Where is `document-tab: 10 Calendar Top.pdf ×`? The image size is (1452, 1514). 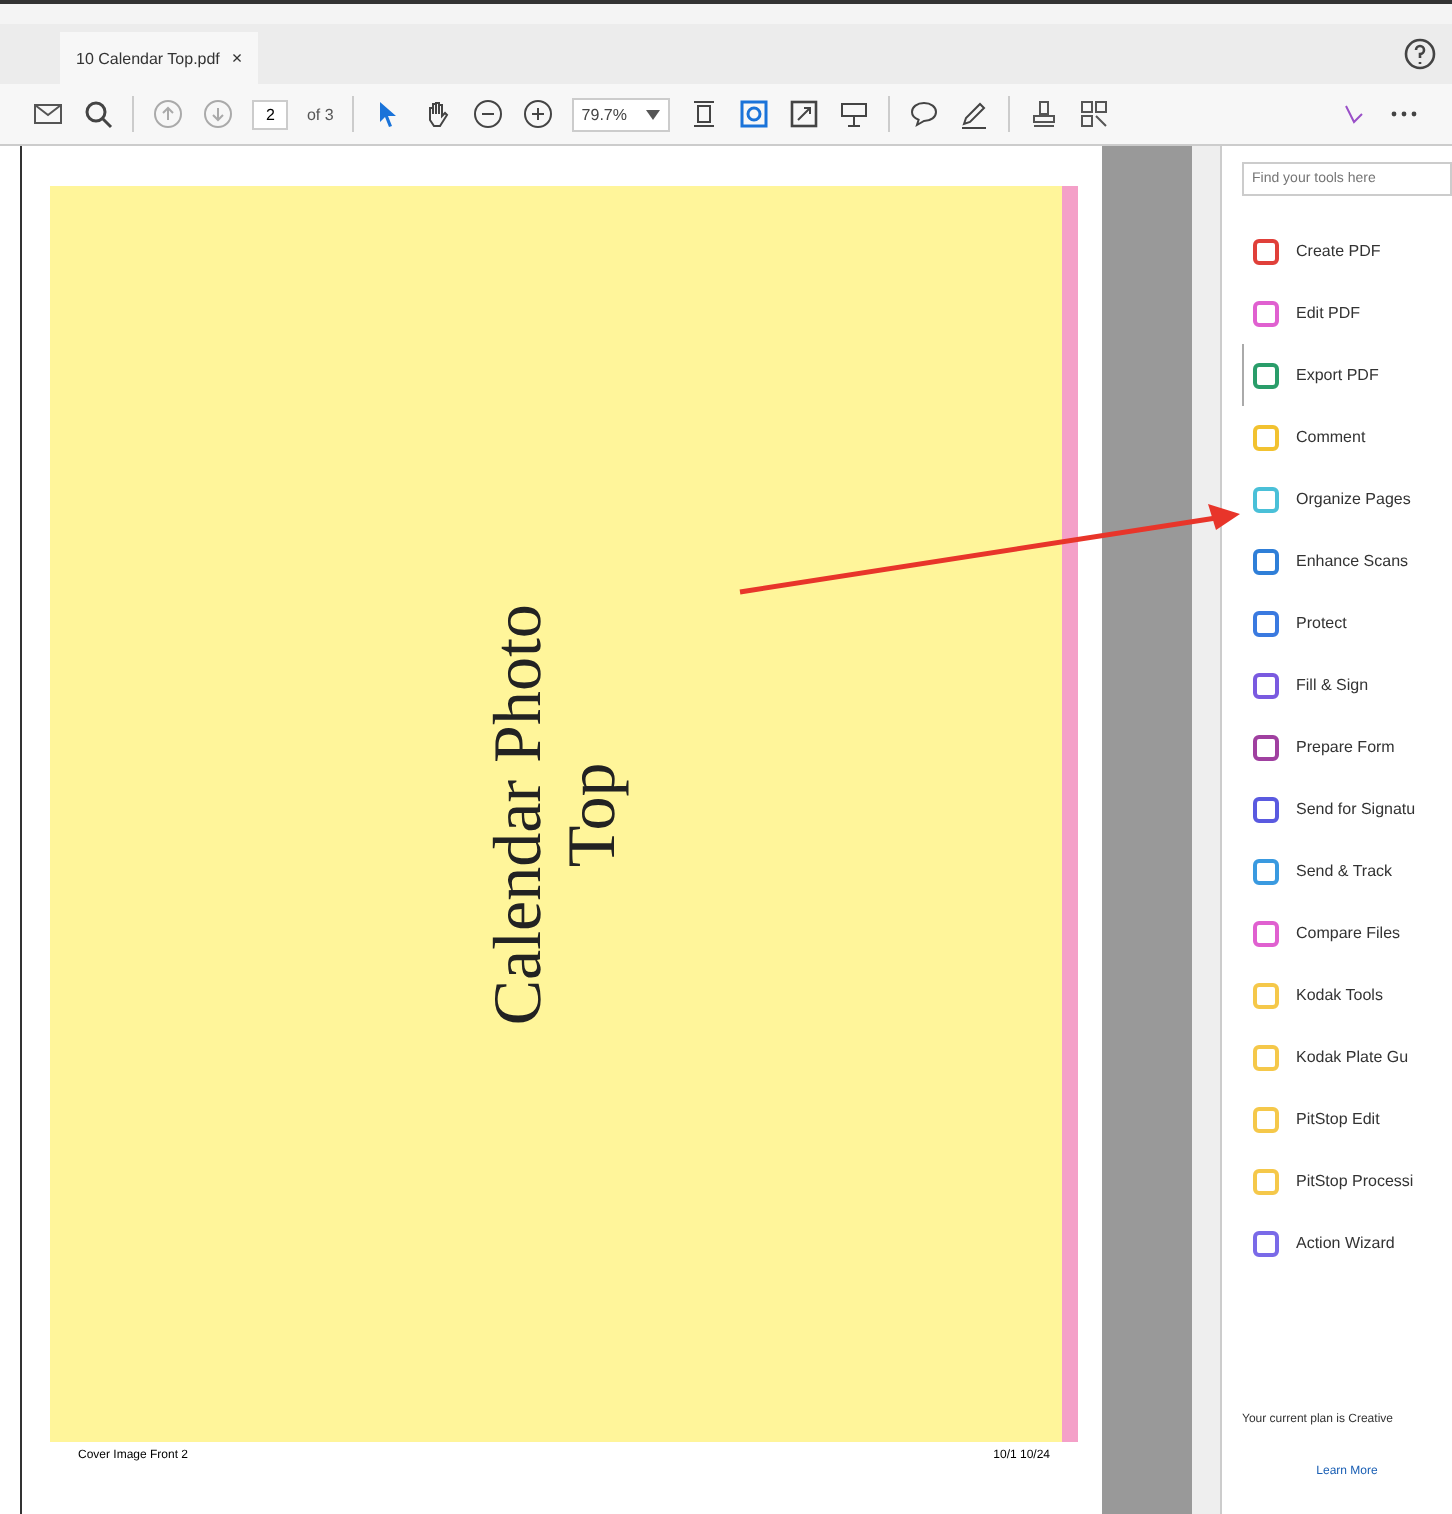 document-tab: 10 Calendar Top.pdf × is located at coordinates (159, 58).